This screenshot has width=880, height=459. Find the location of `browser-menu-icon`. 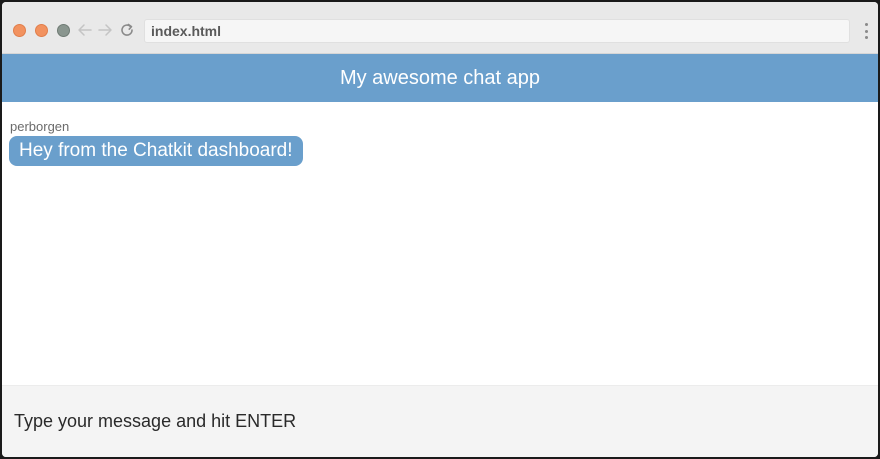

browser-menu-icon is located at coordinates (866, 31).